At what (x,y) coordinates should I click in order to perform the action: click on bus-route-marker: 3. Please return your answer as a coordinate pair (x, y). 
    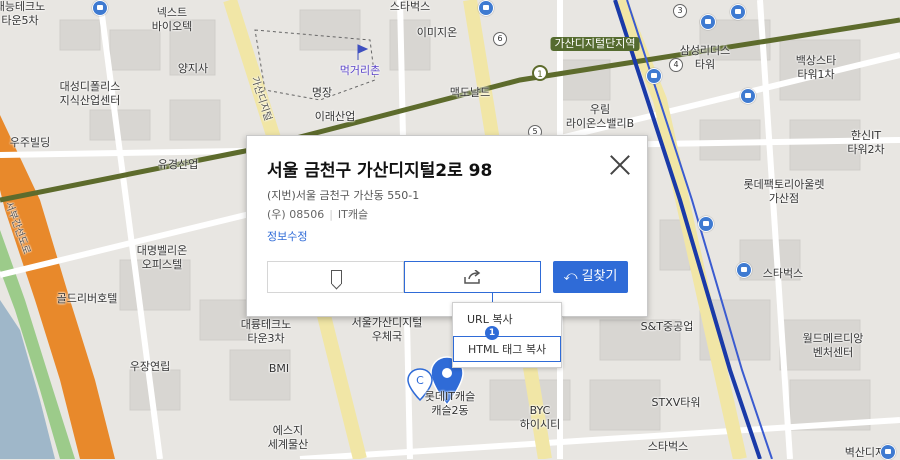
    Looking at the image, I should click on (680, 11).